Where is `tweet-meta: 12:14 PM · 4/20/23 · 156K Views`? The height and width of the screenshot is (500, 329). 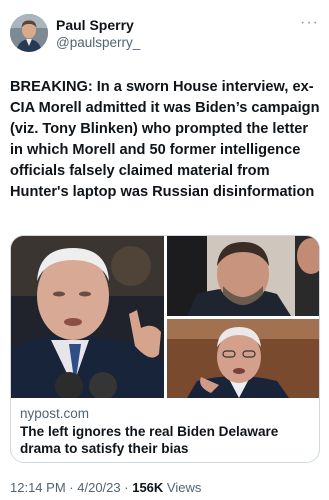 tweet-meta: 12:14 PM · 4/20/23 · 156K Views is located at coordinates (105, 487).